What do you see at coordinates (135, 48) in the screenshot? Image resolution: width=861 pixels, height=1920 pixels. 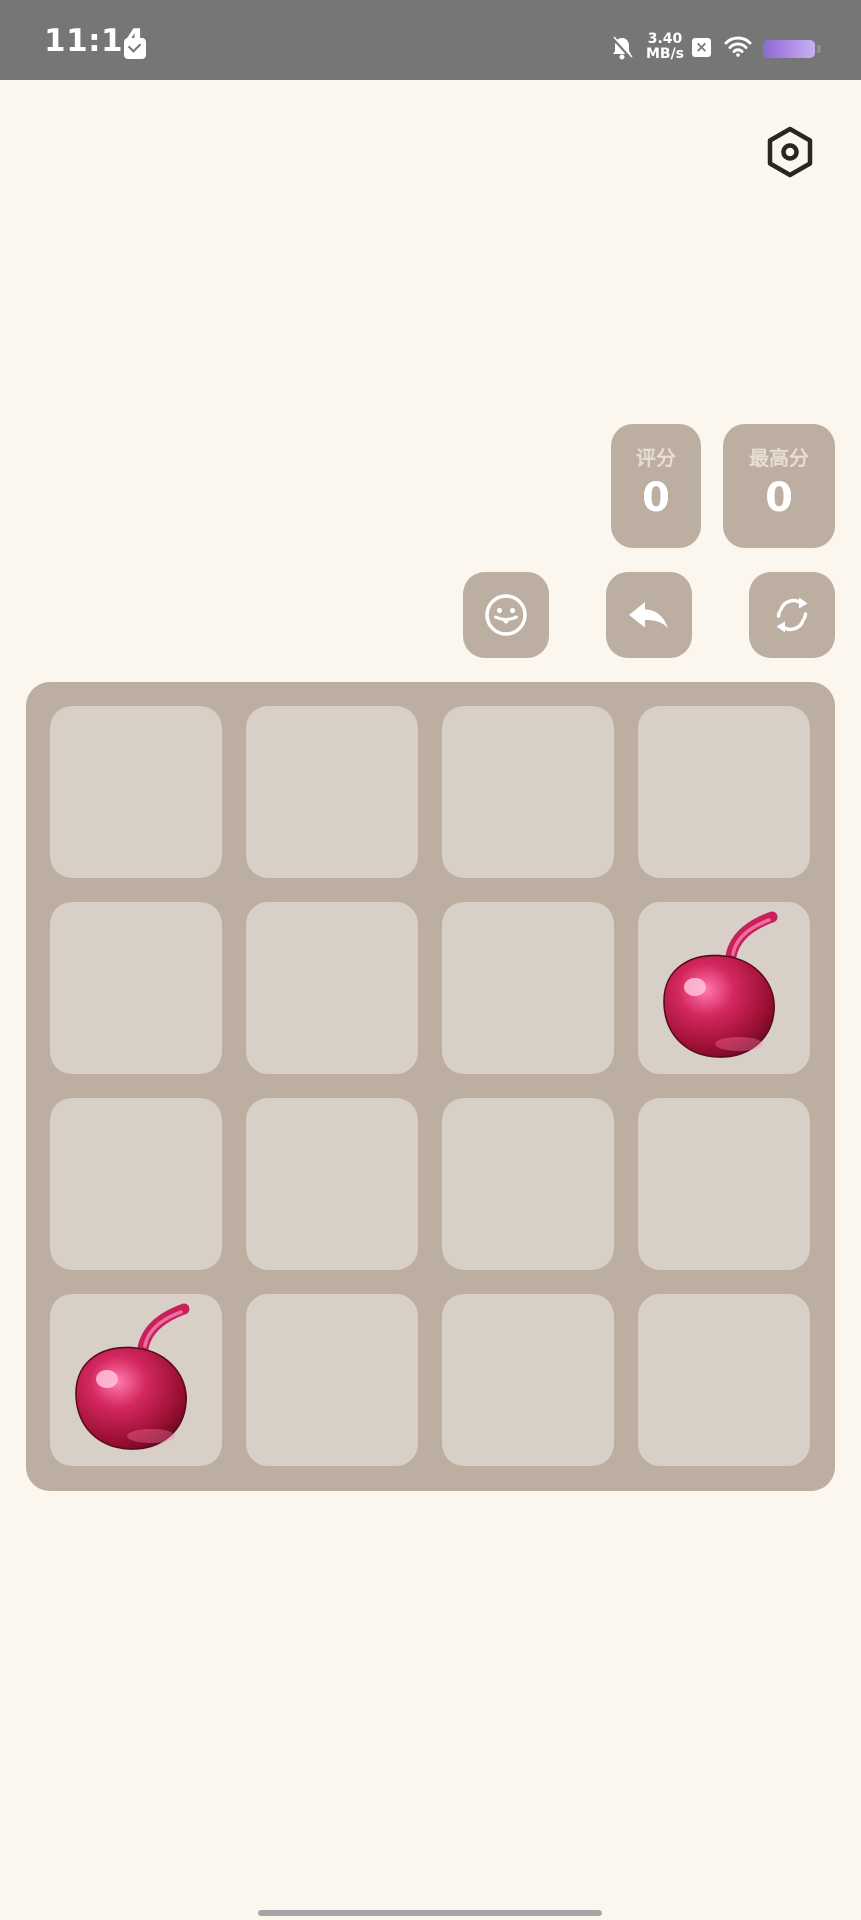 I see `mail-icon` at bounding box center [135, 48].